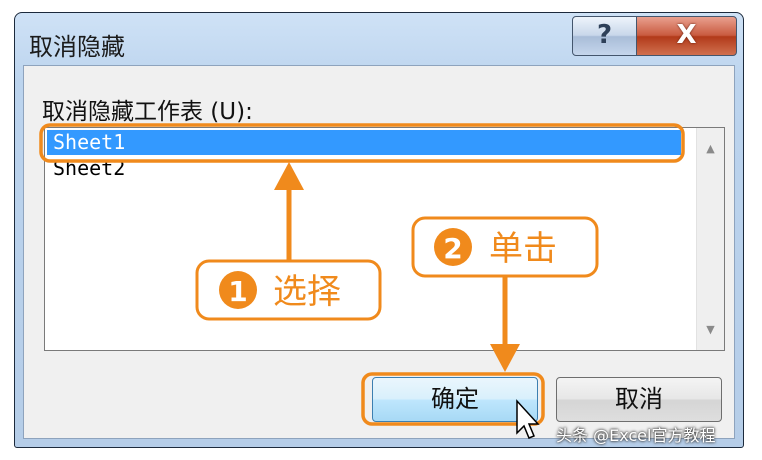 Image resolution: width=762 pixels, height=460 pixels. Describe the element at coordinates (710, 329) in the screenshot. I see `scroll-down-icon: ▼` at that location.